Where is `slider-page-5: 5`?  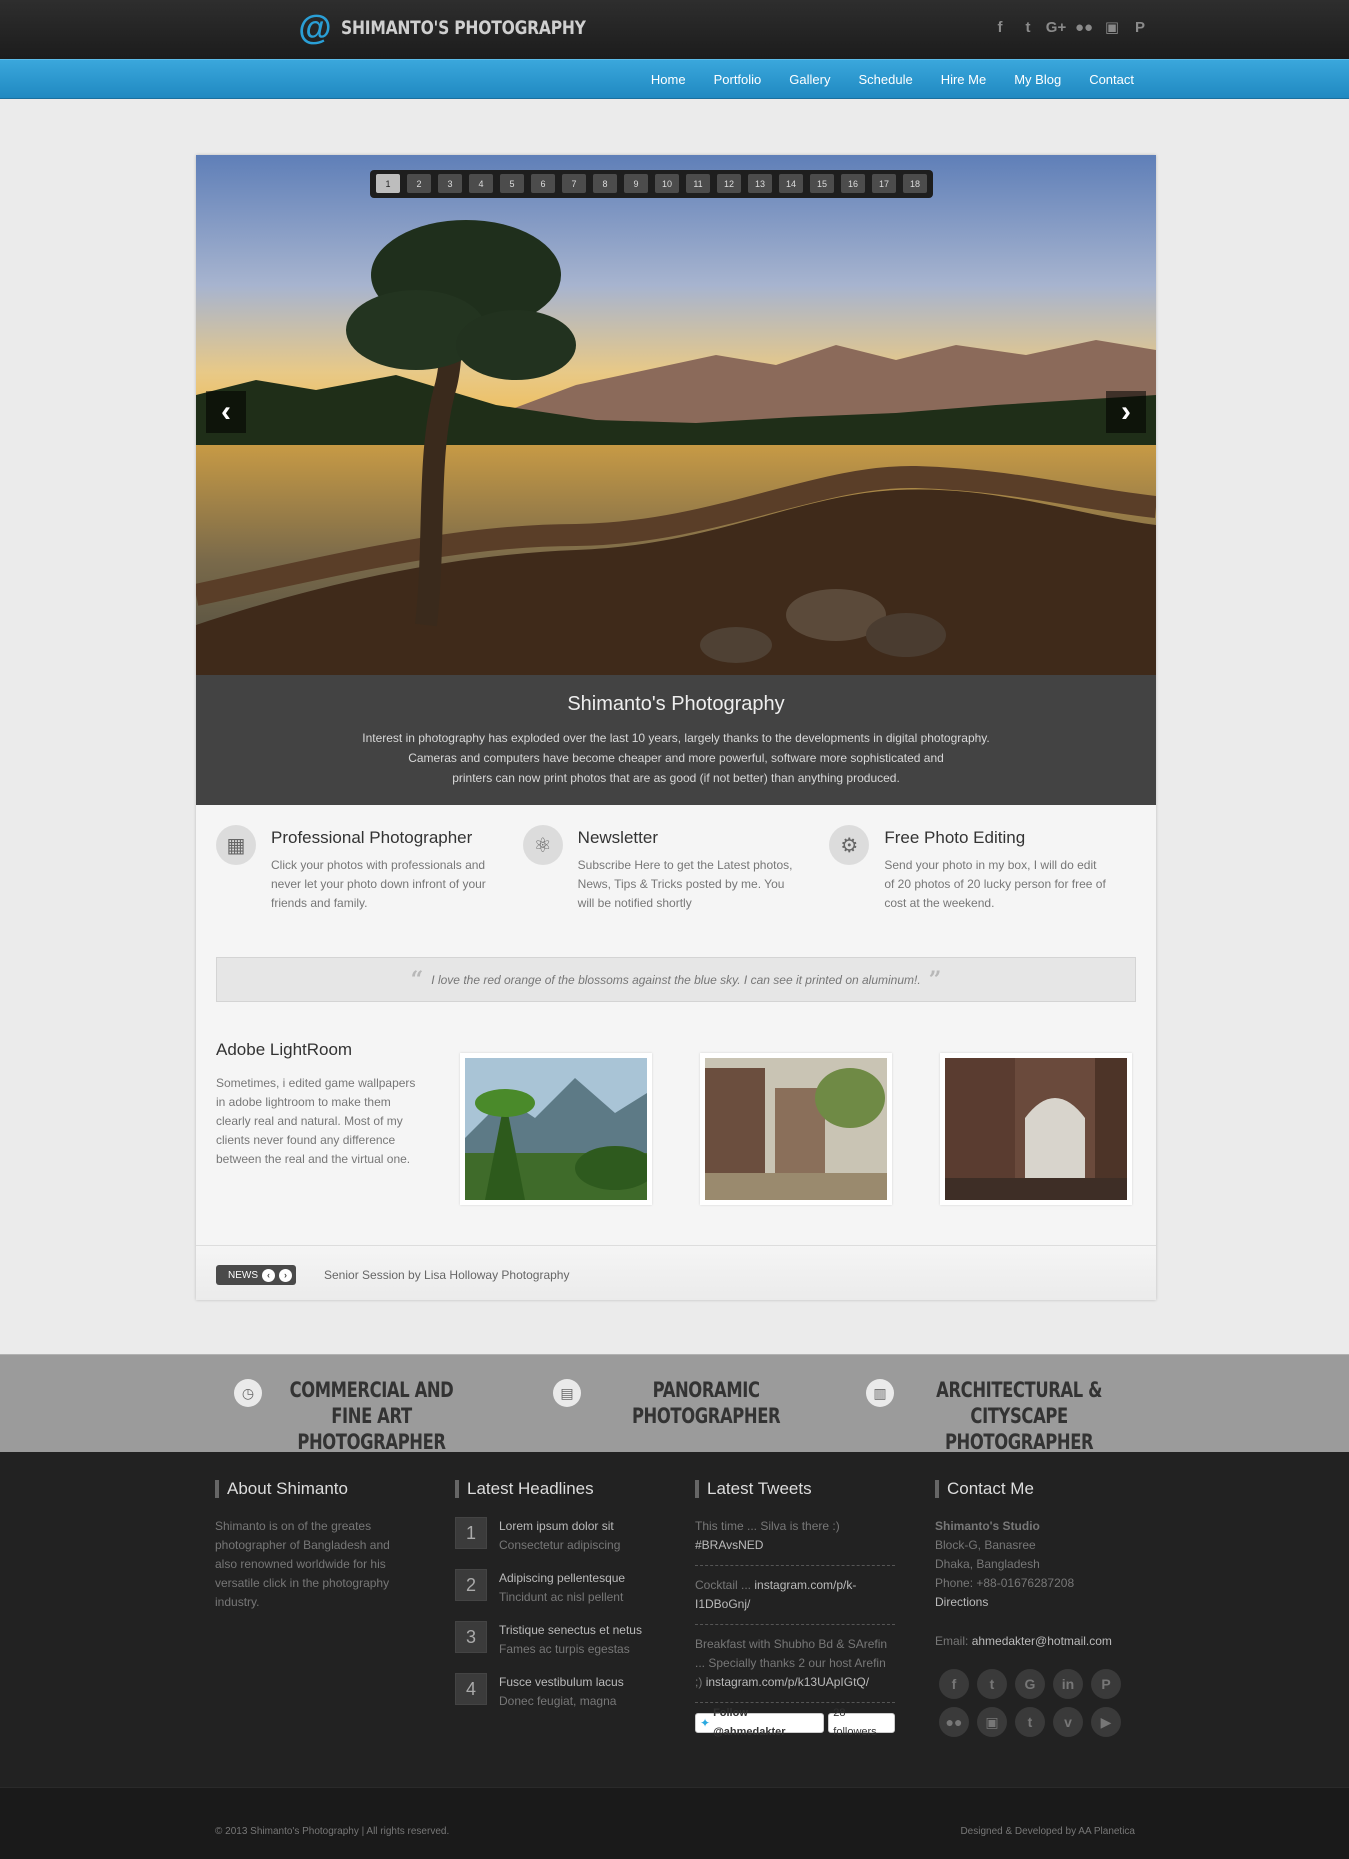
slider-page-5: 5 is located at coordinates (512, 183).